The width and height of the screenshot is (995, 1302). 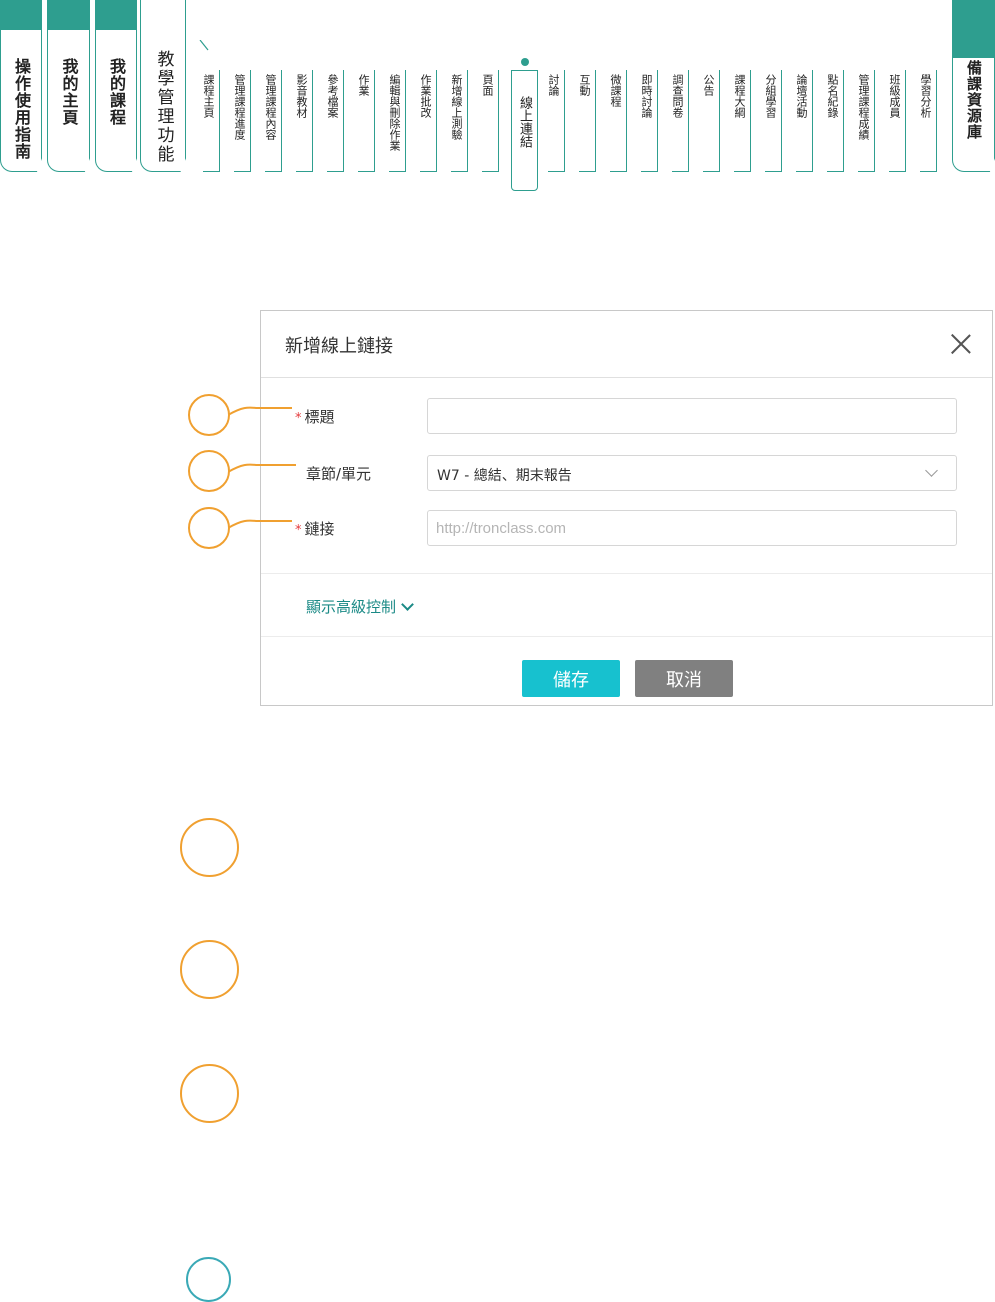 I want to click on sub-tab-8: 作業批改, so click(x=428, y=121).